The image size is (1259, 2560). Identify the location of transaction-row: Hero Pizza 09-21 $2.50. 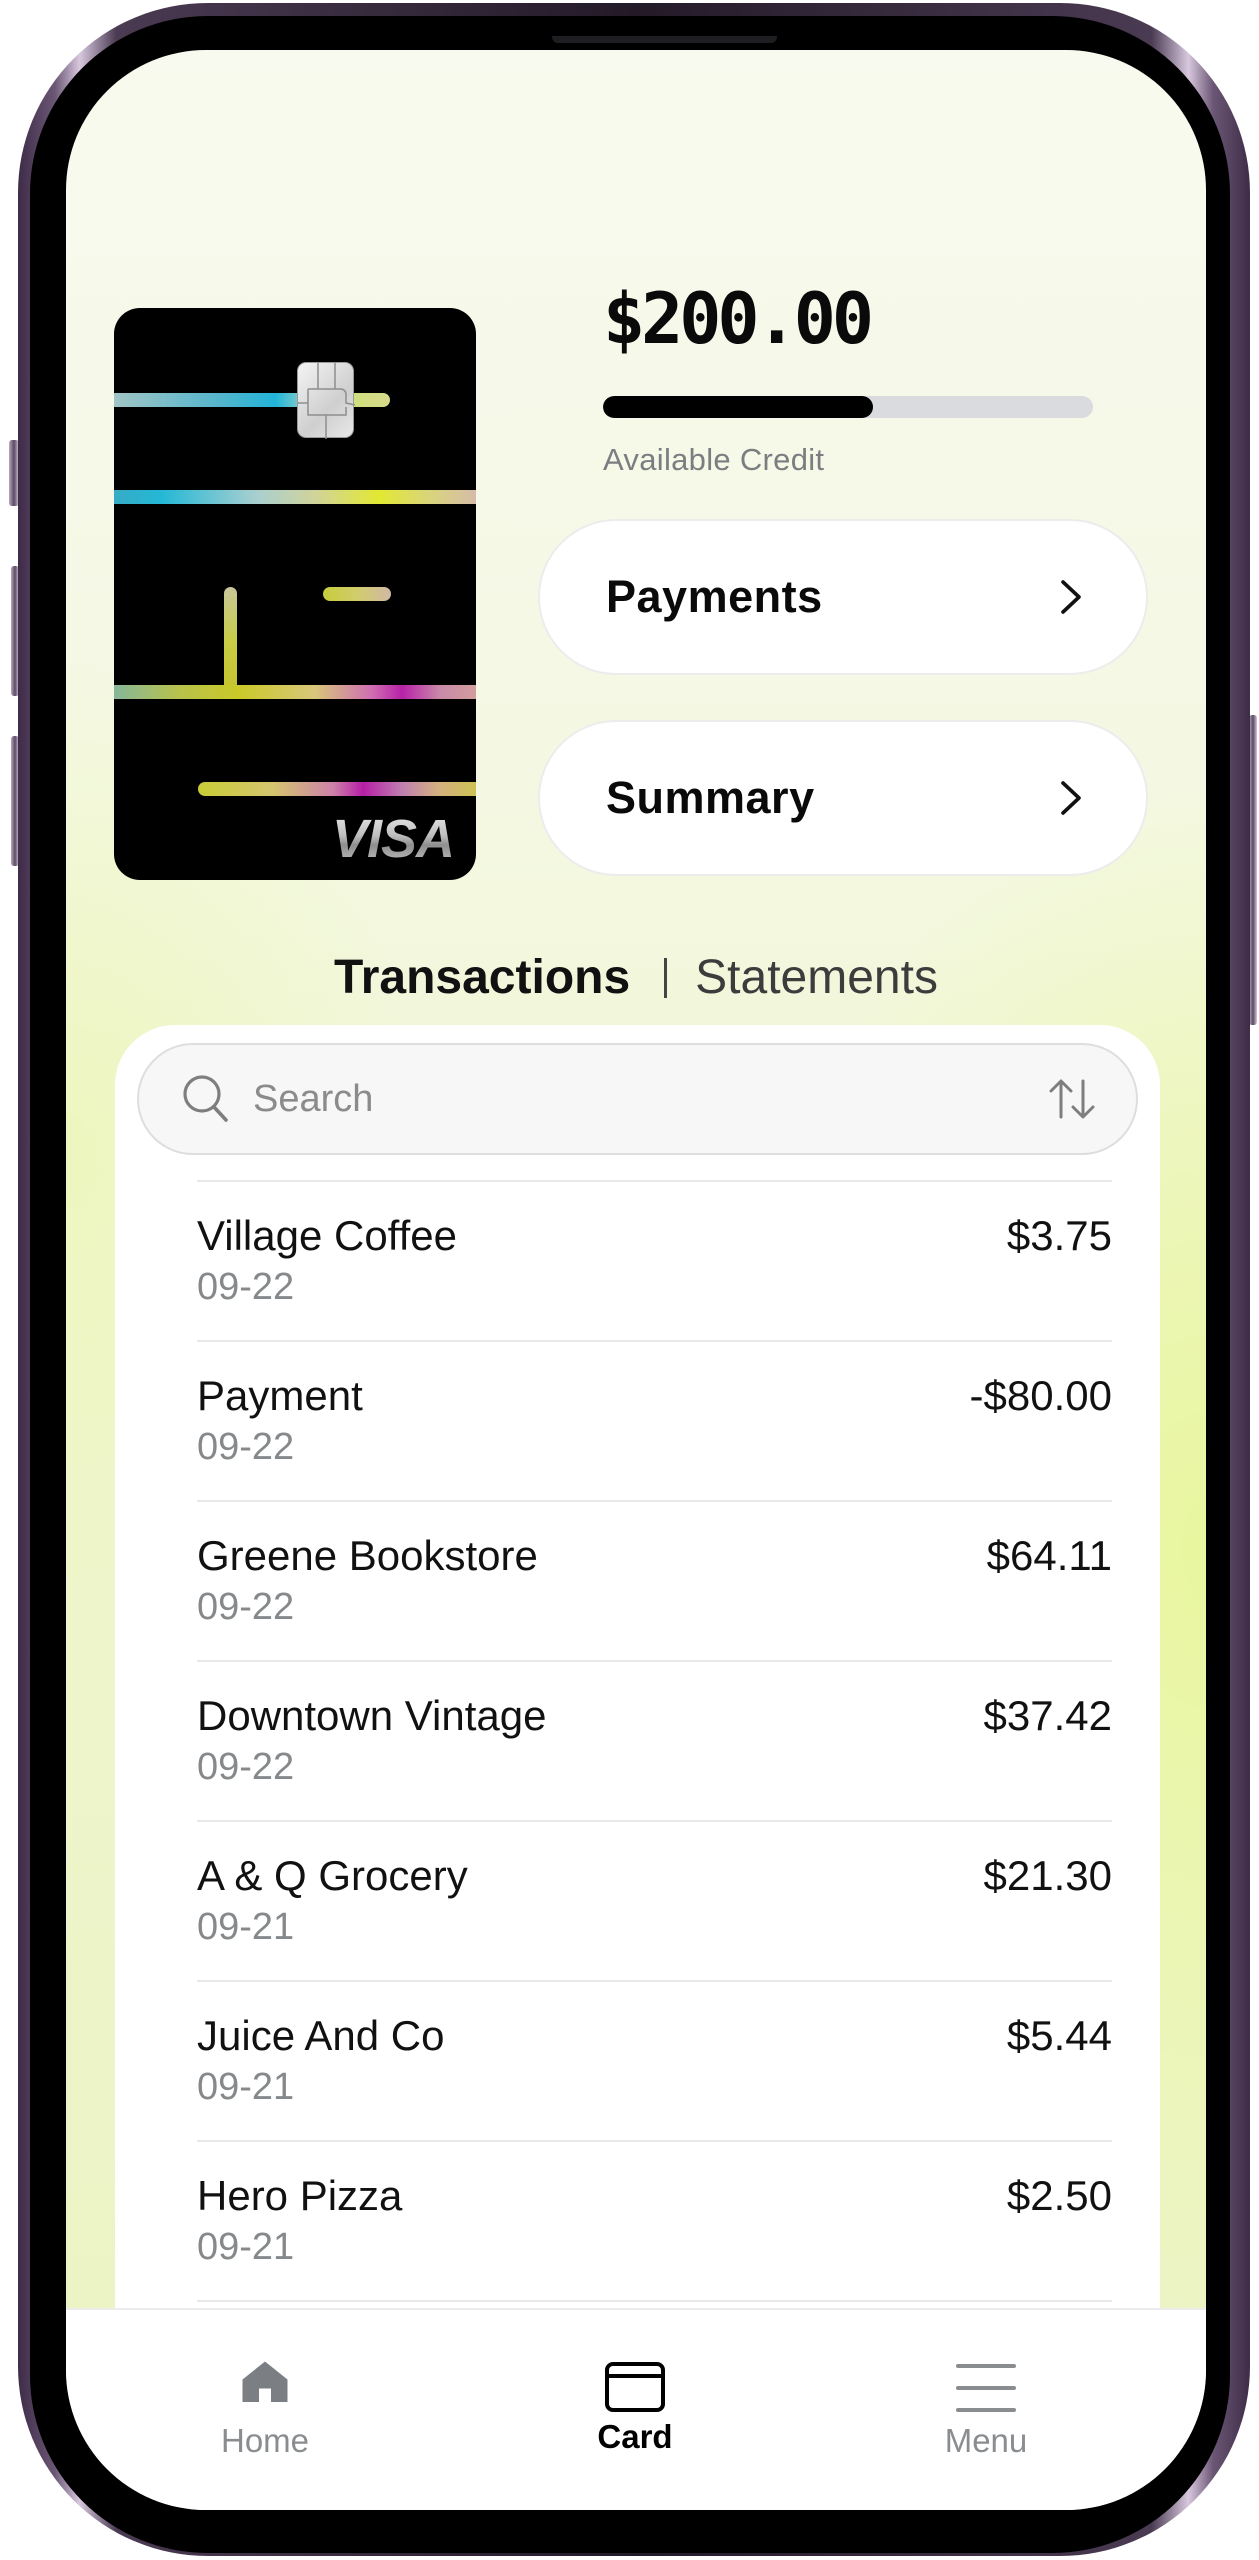
(654, 2220).